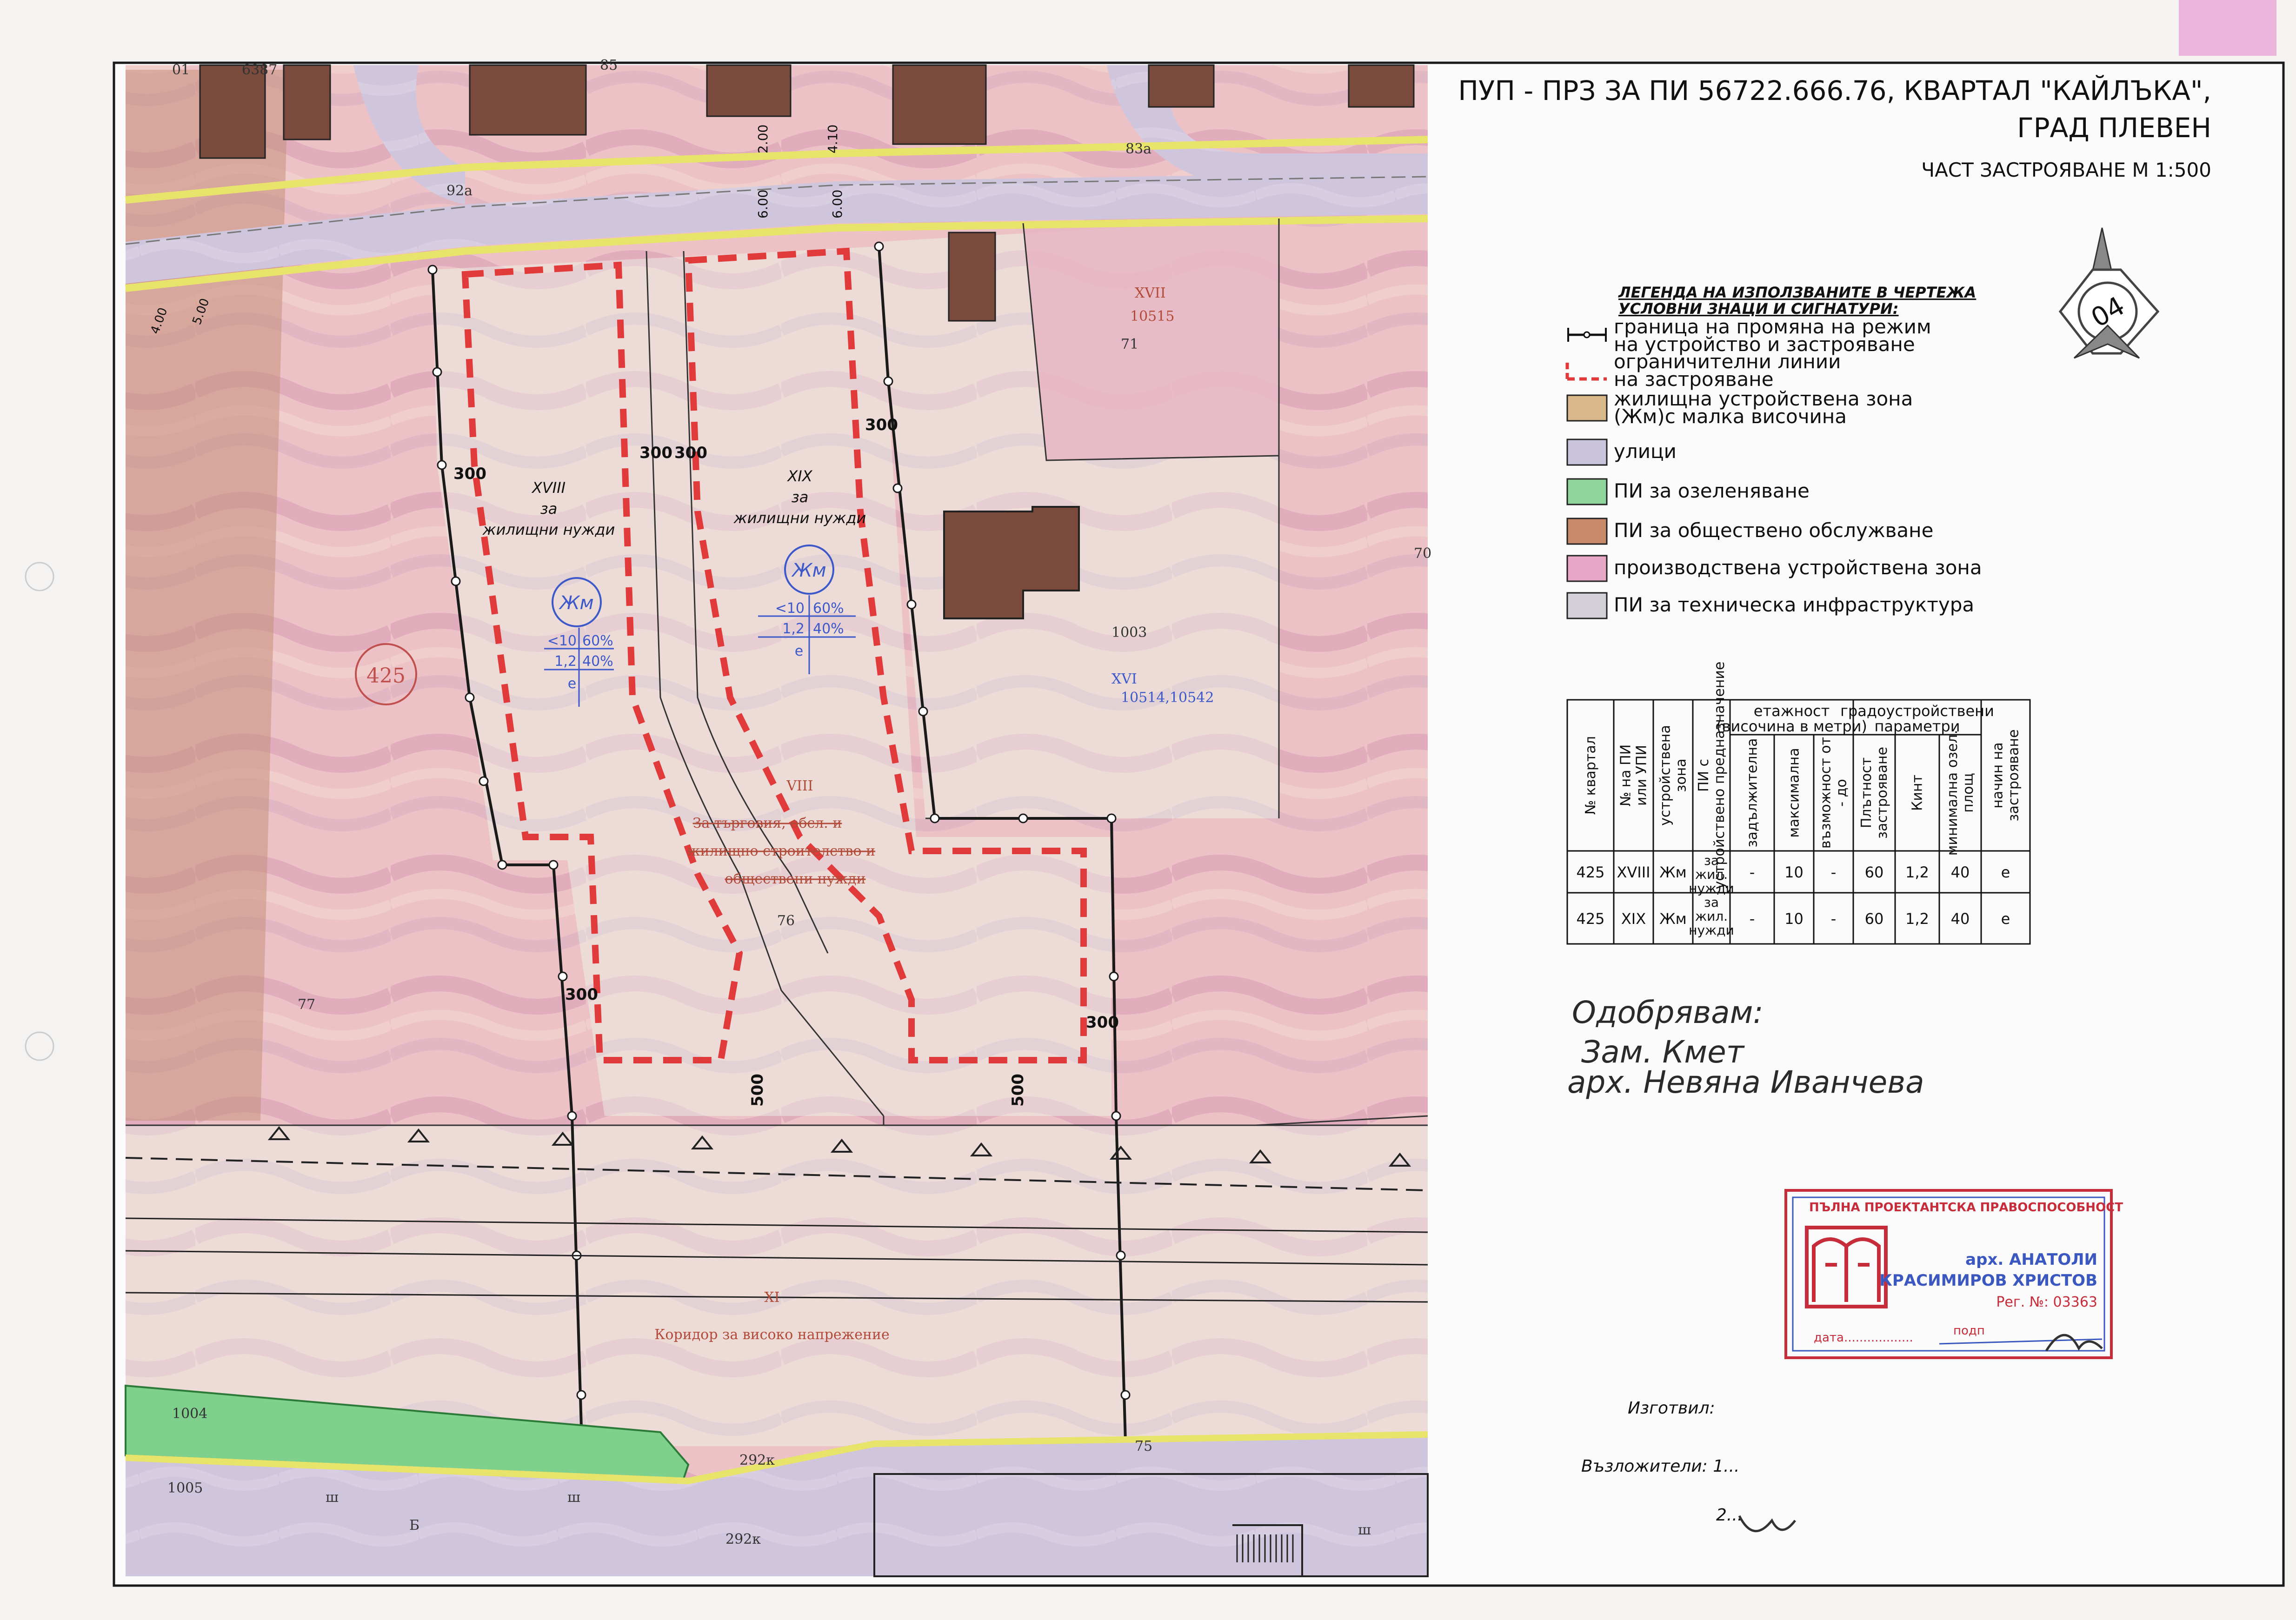  I want to click on column-header: № на ПИ, so click(1626, 775).